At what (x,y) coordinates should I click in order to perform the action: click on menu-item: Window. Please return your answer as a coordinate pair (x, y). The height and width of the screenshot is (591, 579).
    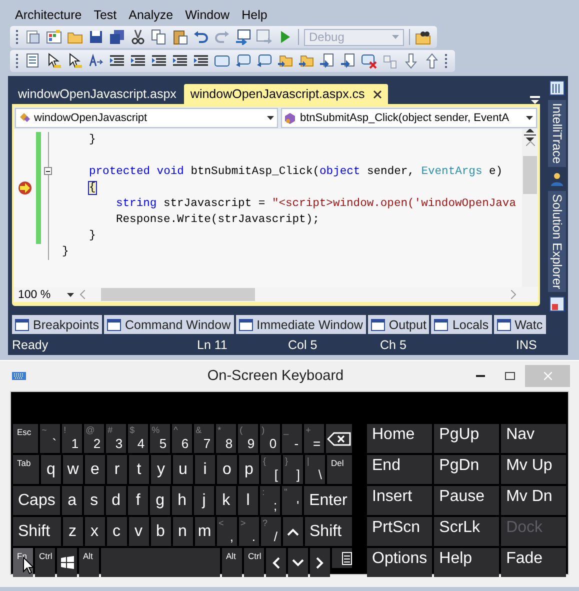
    Looking at the image, I should click on (207, 15).